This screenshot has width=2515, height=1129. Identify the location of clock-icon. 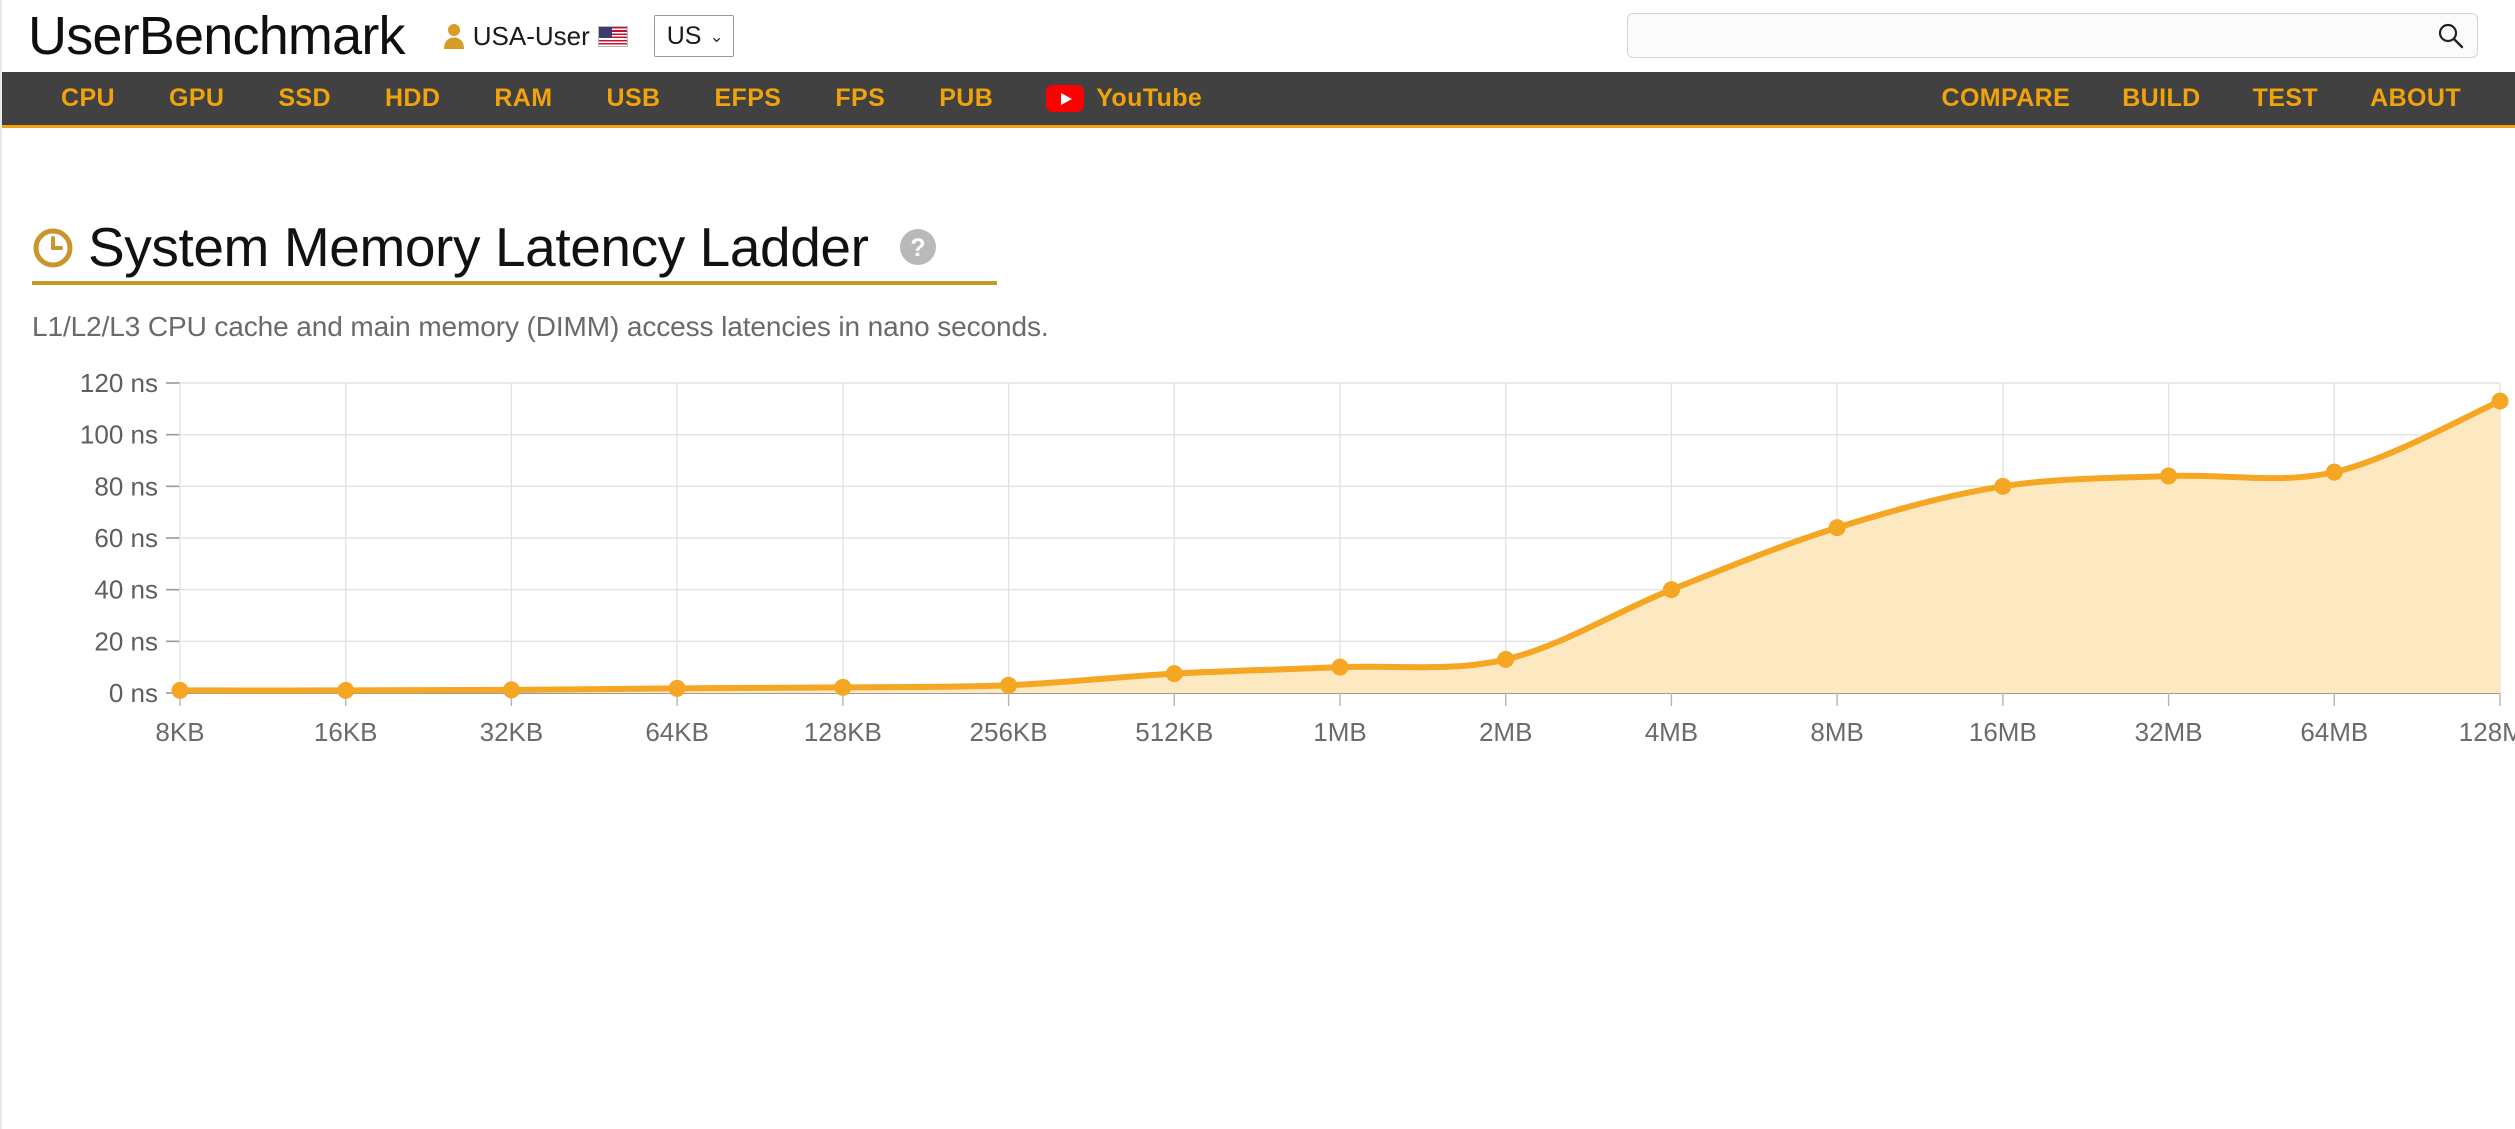
(53, 248).